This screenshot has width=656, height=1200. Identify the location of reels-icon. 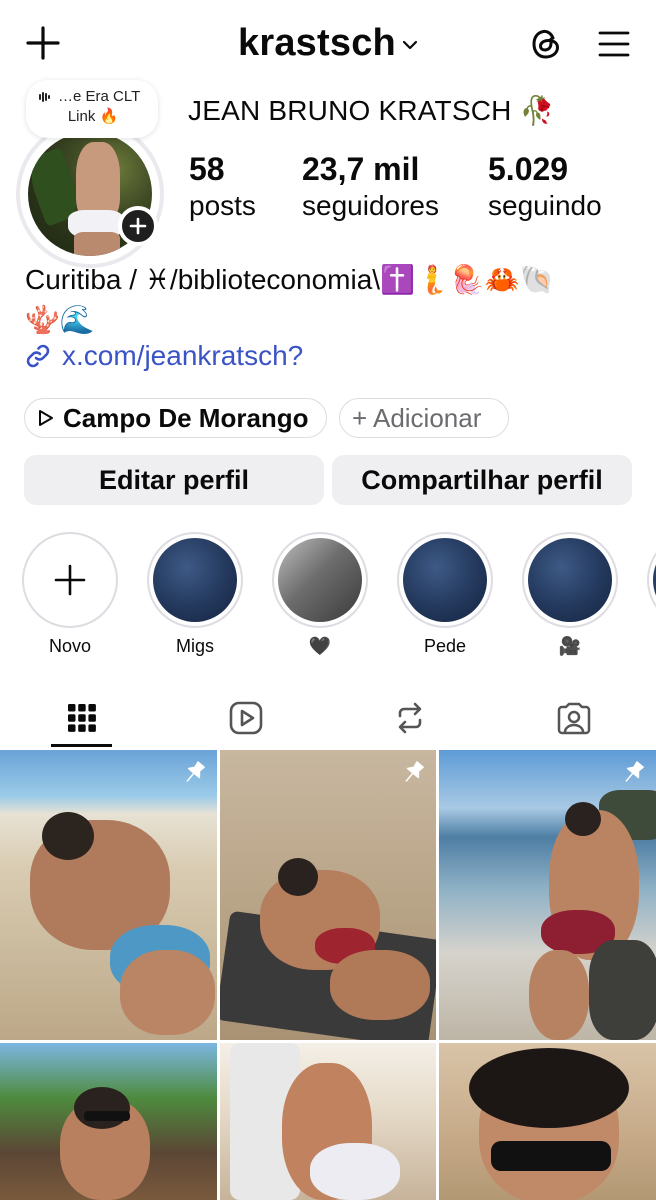
(246, 718).